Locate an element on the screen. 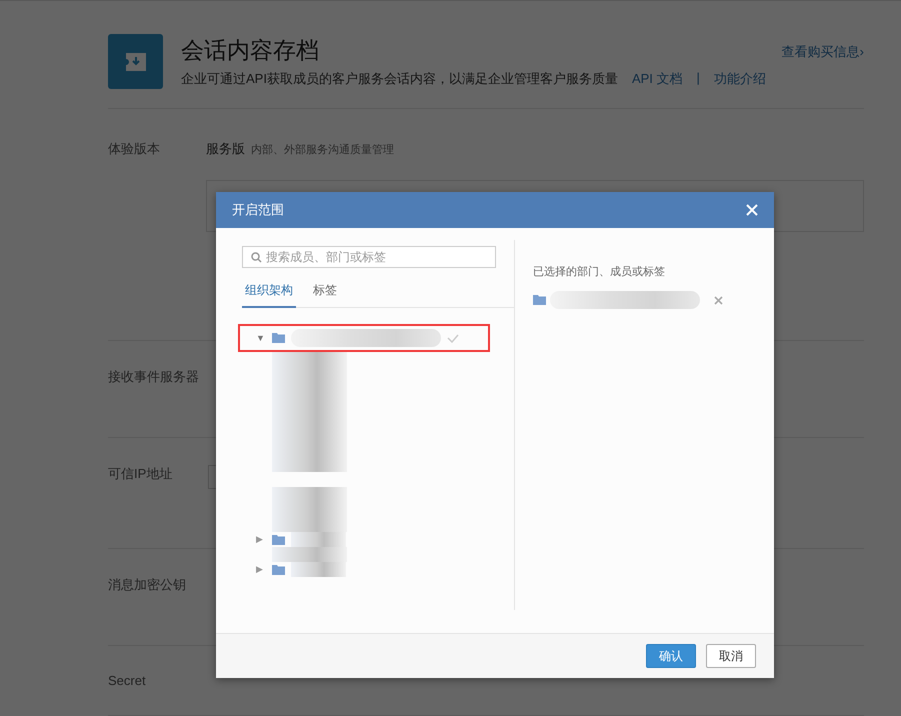 This screenshot has height=716, width=901. remove-icon is located at coordinates (718, 300).